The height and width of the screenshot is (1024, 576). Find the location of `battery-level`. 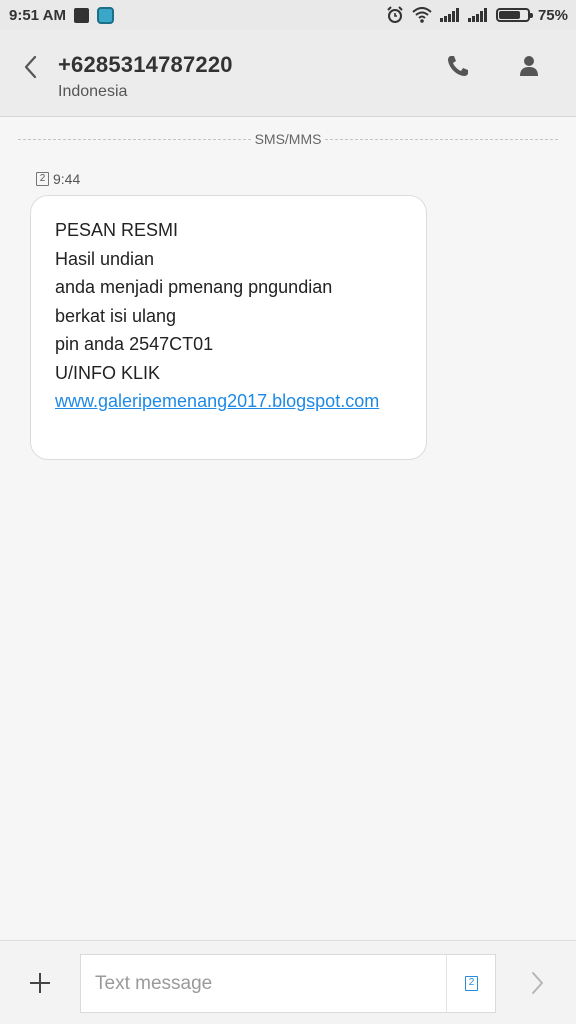

battery-level is located at coordinates (509, 15).